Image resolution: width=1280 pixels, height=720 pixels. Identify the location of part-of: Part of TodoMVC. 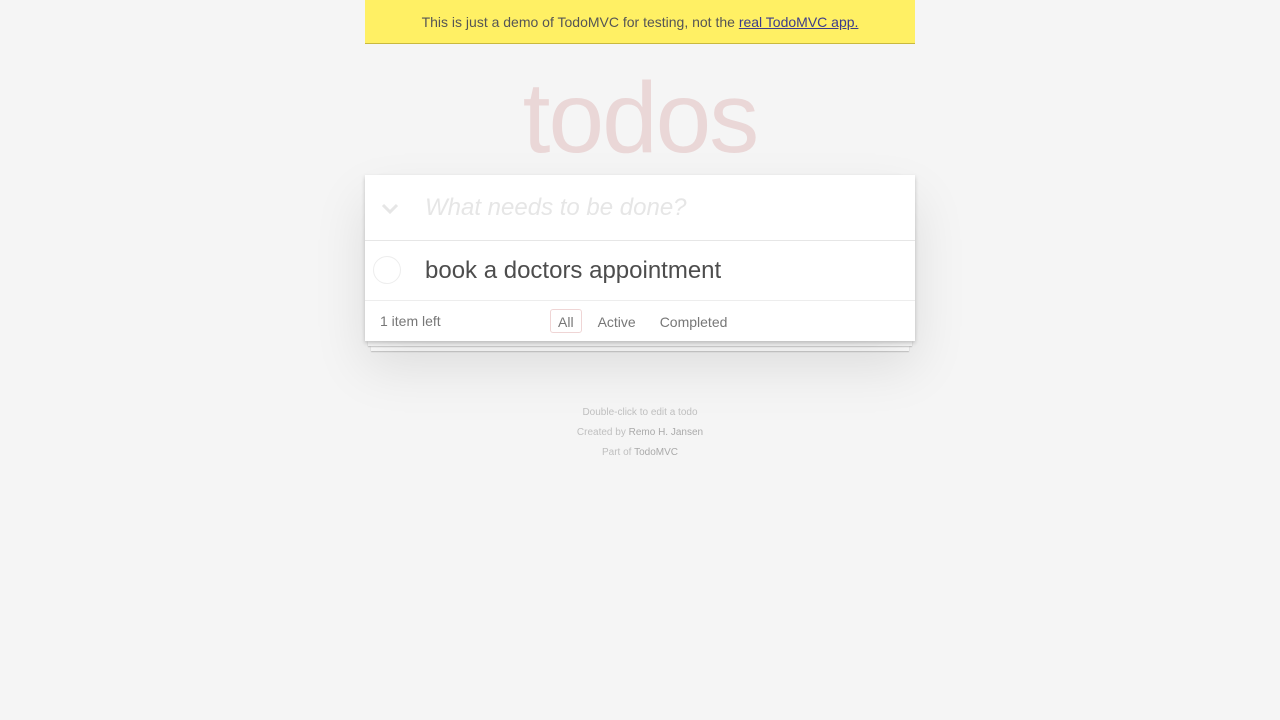
(640, 453).